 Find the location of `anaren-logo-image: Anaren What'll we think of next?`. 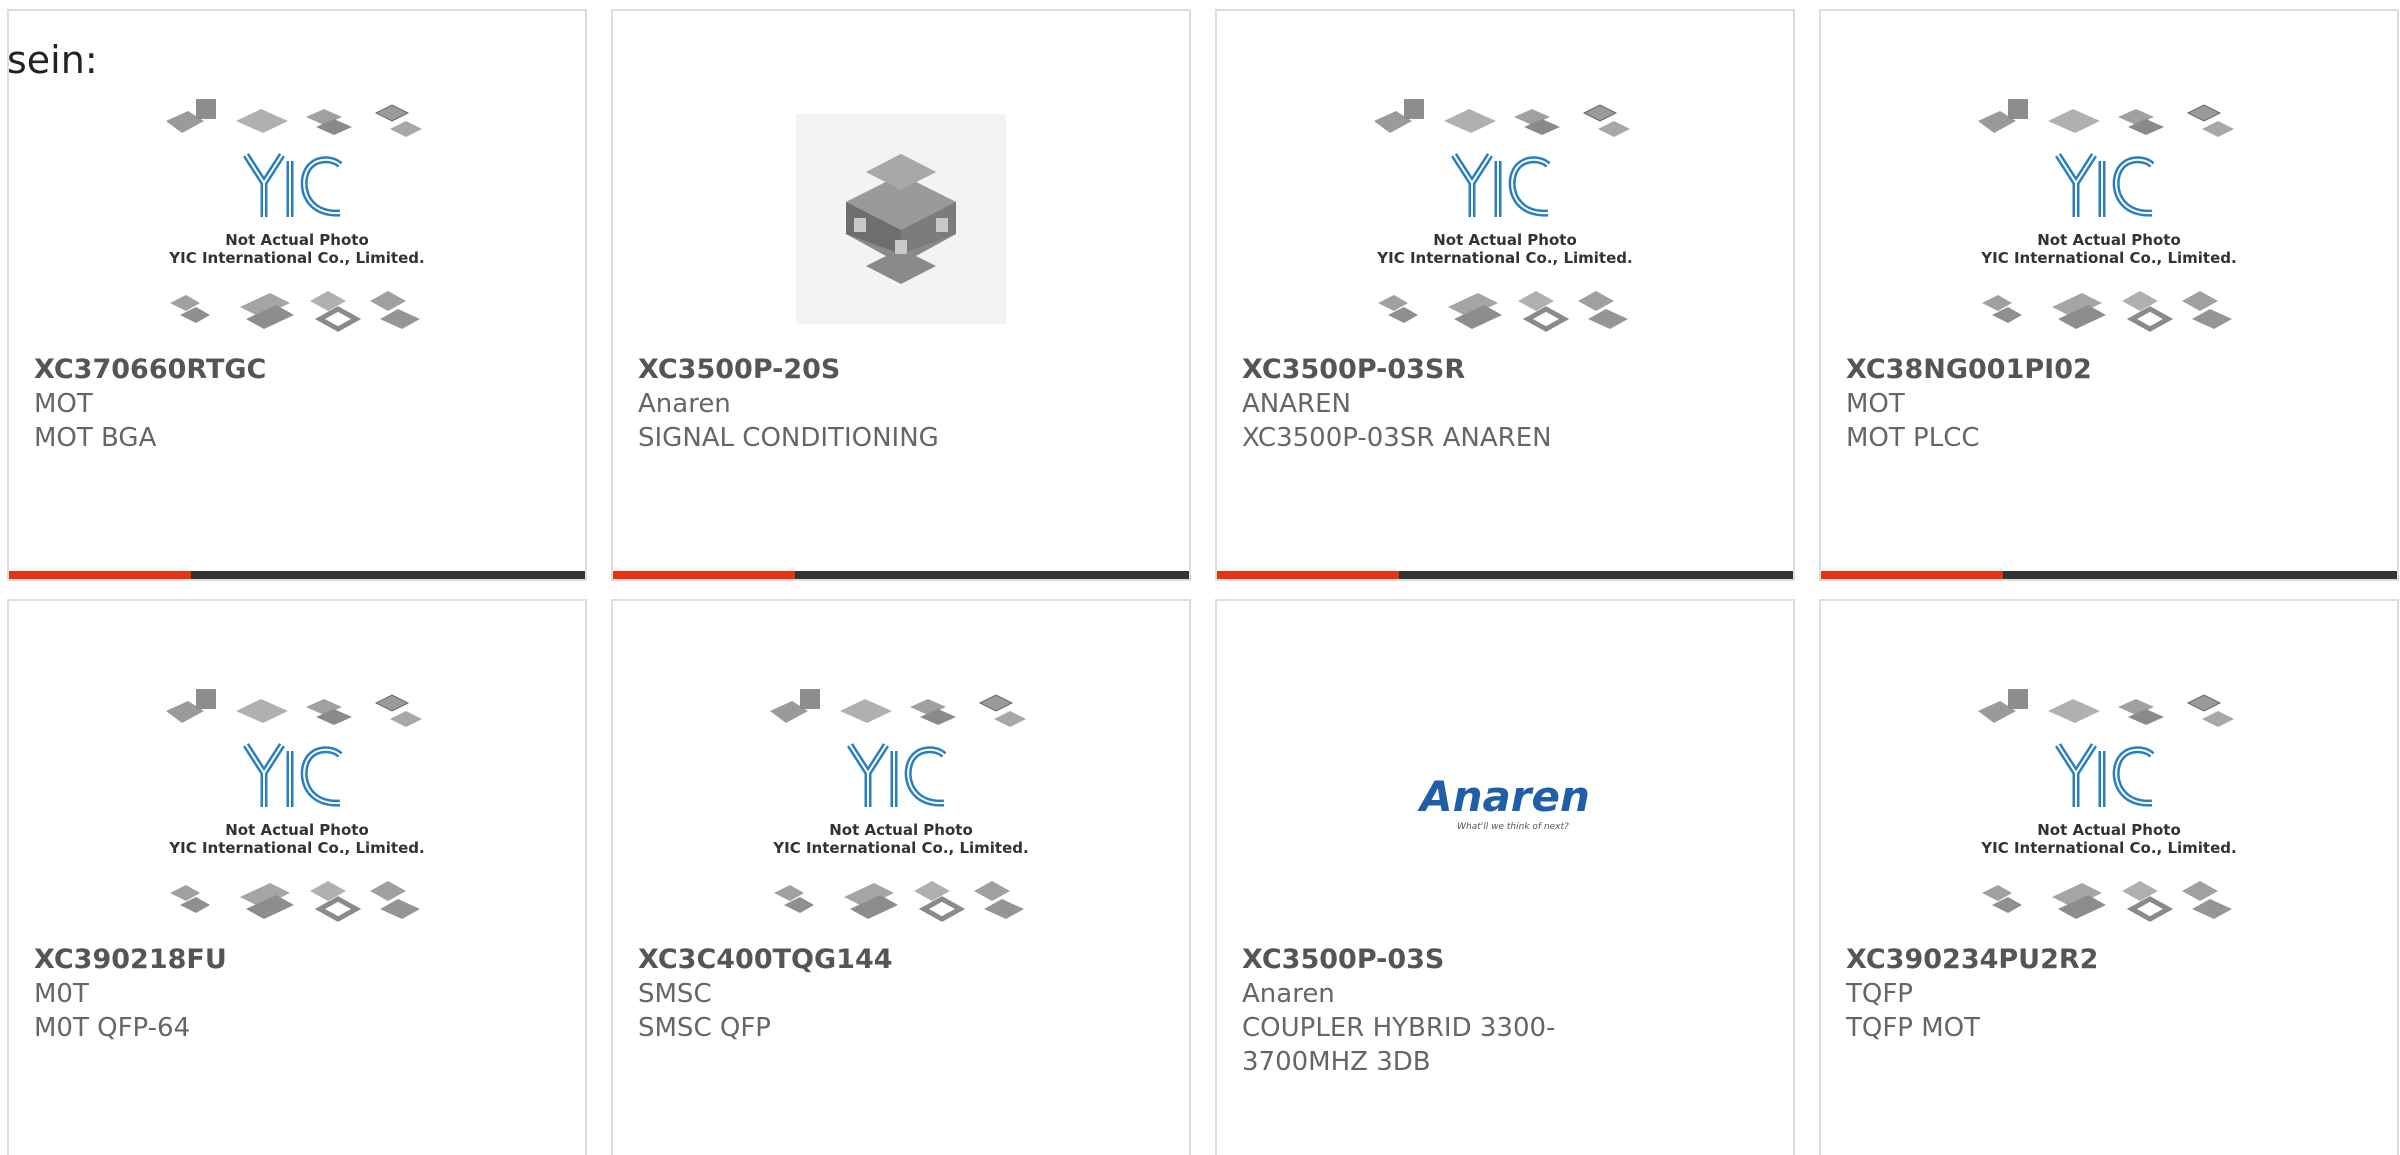

anaren-logo-image: Anaren What'll we think of next? is located at coordinates (1503, 802).